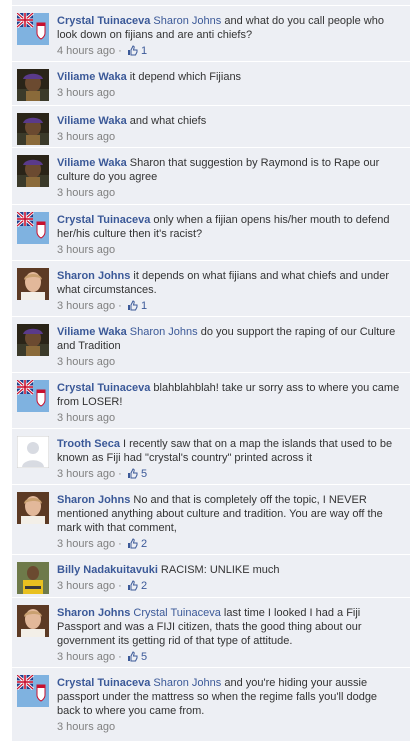 This screenshot has height=741, width=412. I want to click on timestamp: 4 hours ago, so click(86, 51).